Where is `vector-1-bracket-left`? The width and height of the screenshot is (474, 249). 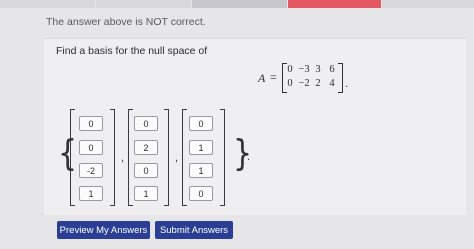 vector-1-bracket-left is located at coordinates (72, 157).